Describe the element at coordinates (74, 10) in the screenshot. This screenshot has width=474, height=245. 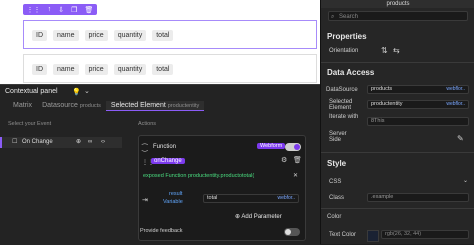
I see `copy-icon: ❐` at that location.